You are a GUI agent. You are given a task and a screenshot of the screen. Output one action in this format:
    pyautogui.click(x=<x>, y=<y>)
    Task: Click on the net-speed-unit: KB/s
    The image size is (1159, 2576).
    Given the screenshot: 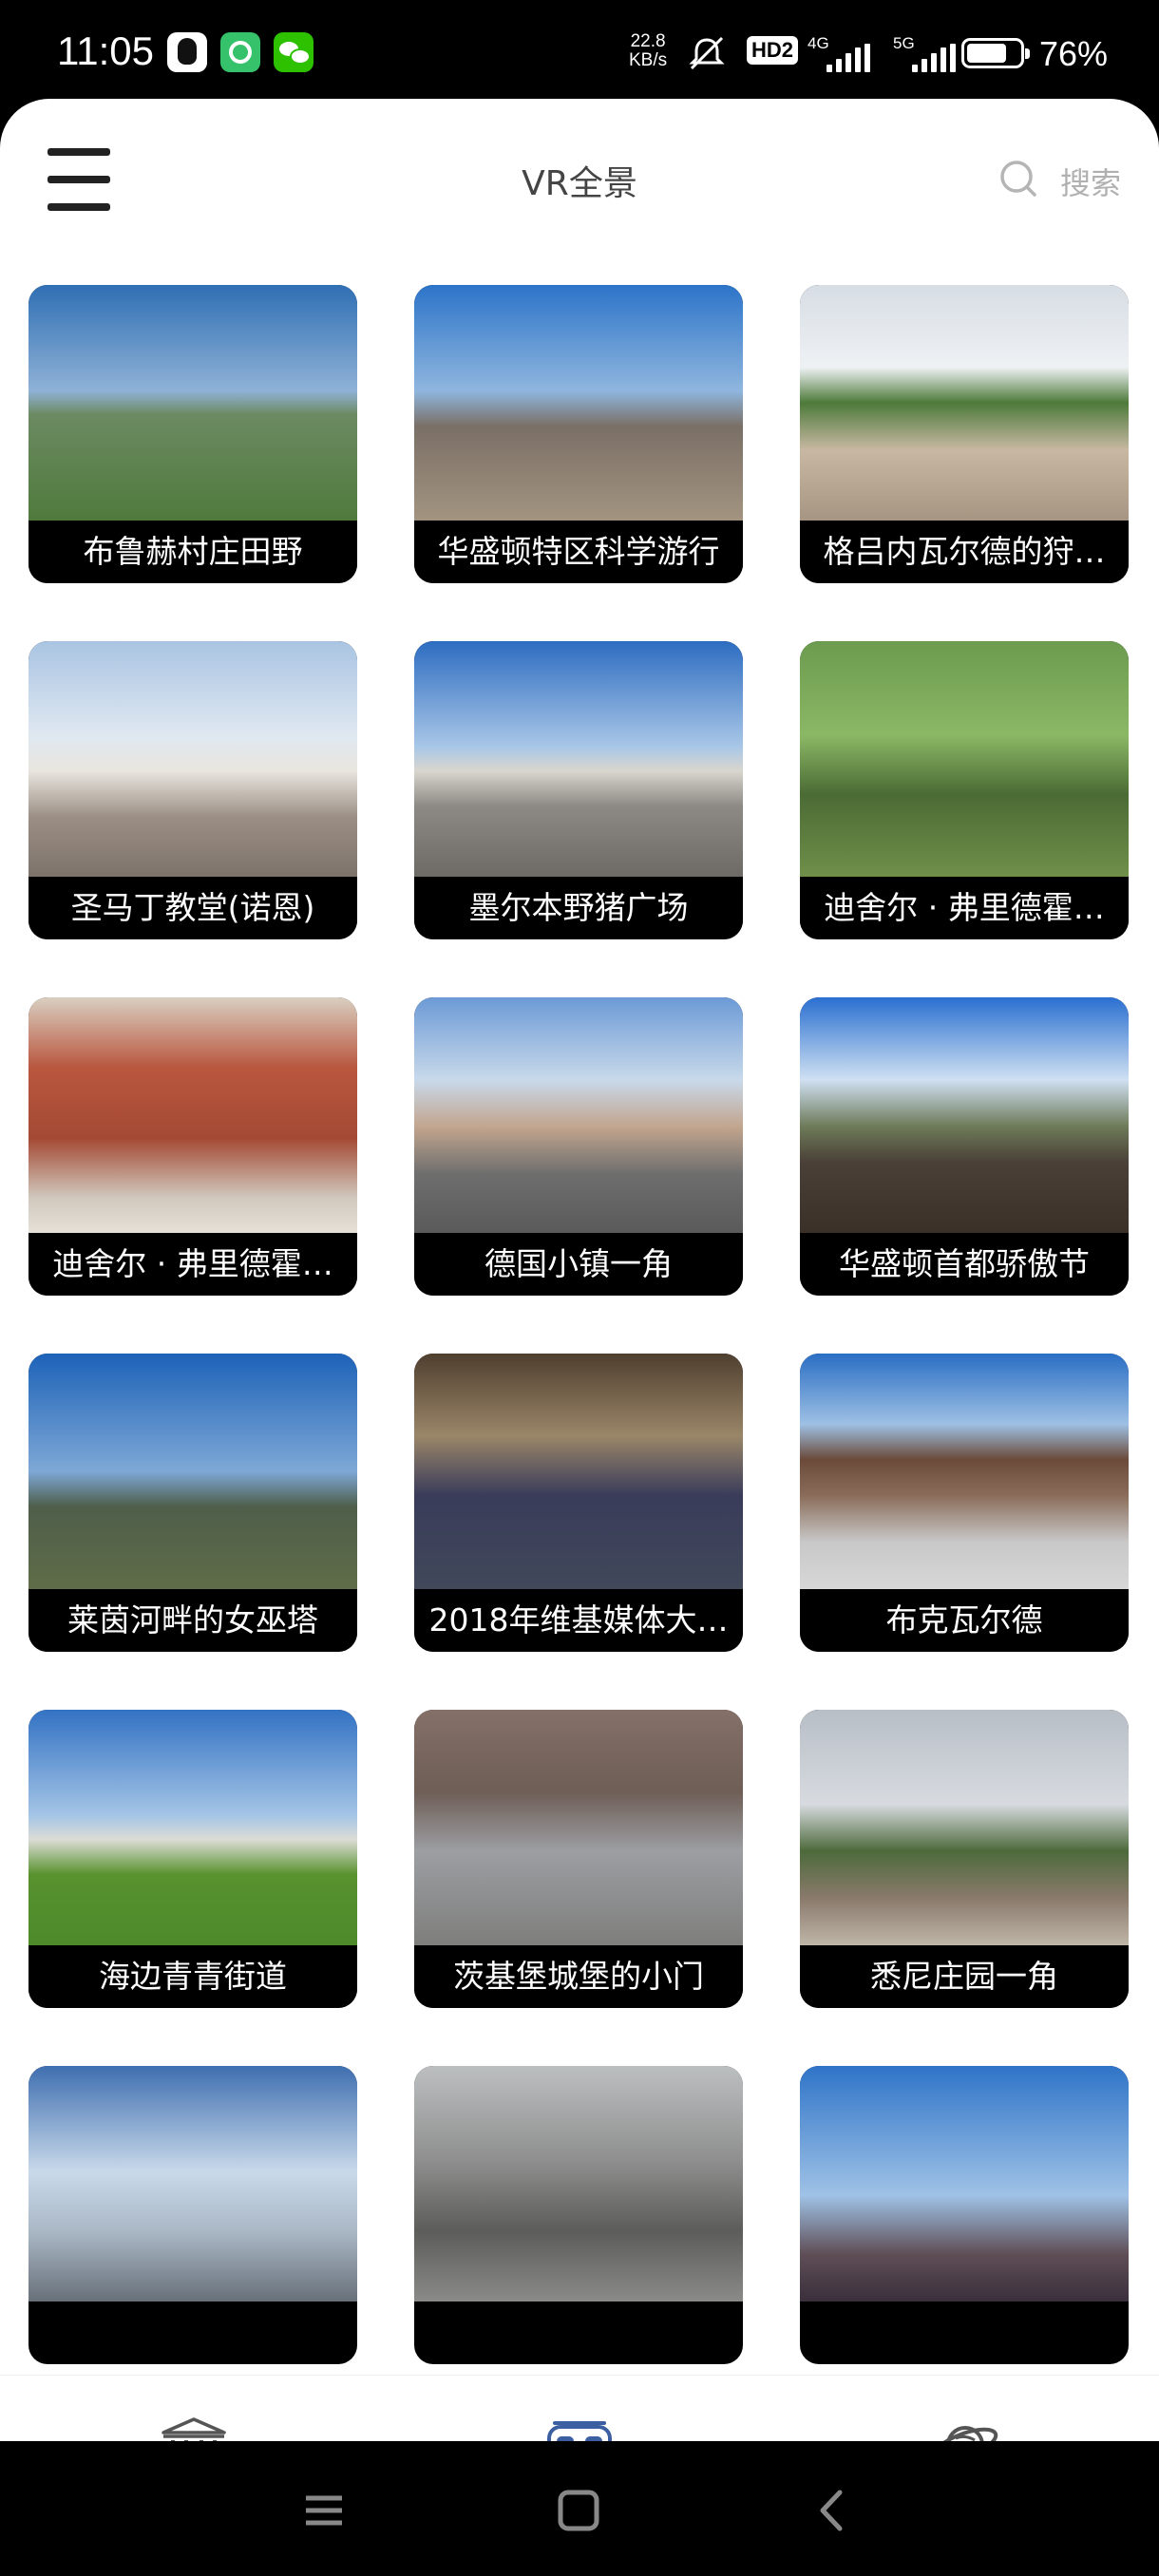 What is the action you would take?
    pyautogui.click(x=648, y=60)
    